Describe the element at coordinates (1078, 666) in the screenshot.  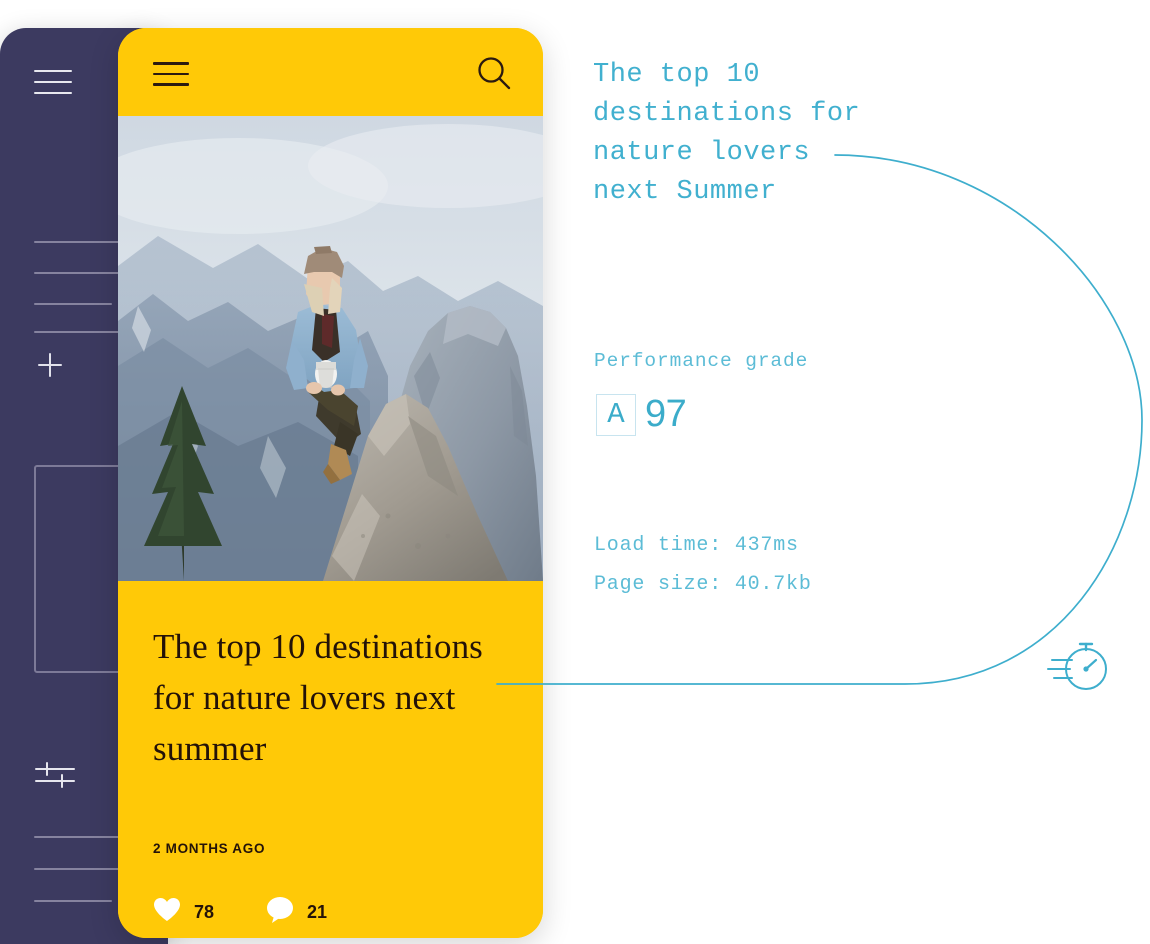
I see `stopwatch-icon` at that location.